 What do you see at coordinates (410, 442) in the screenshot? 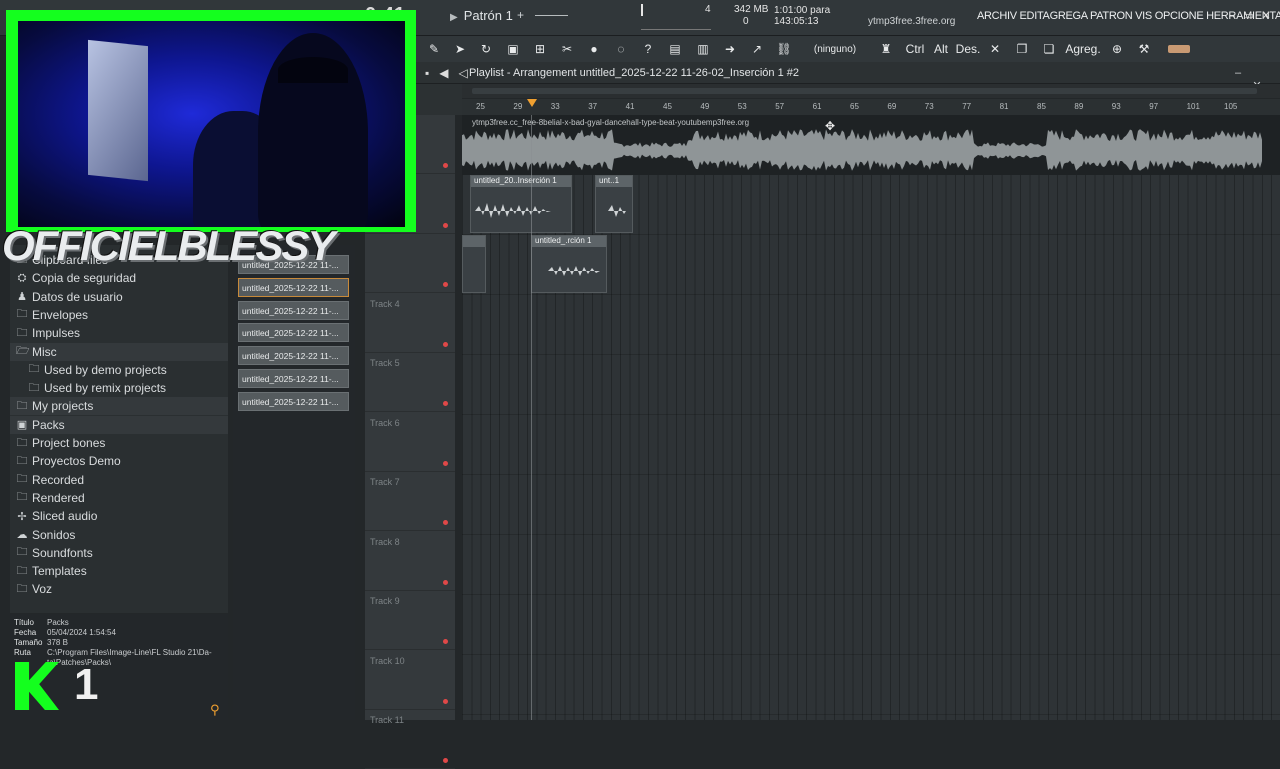
I see `track-header: Track 6` at bounding box center [410, 442].